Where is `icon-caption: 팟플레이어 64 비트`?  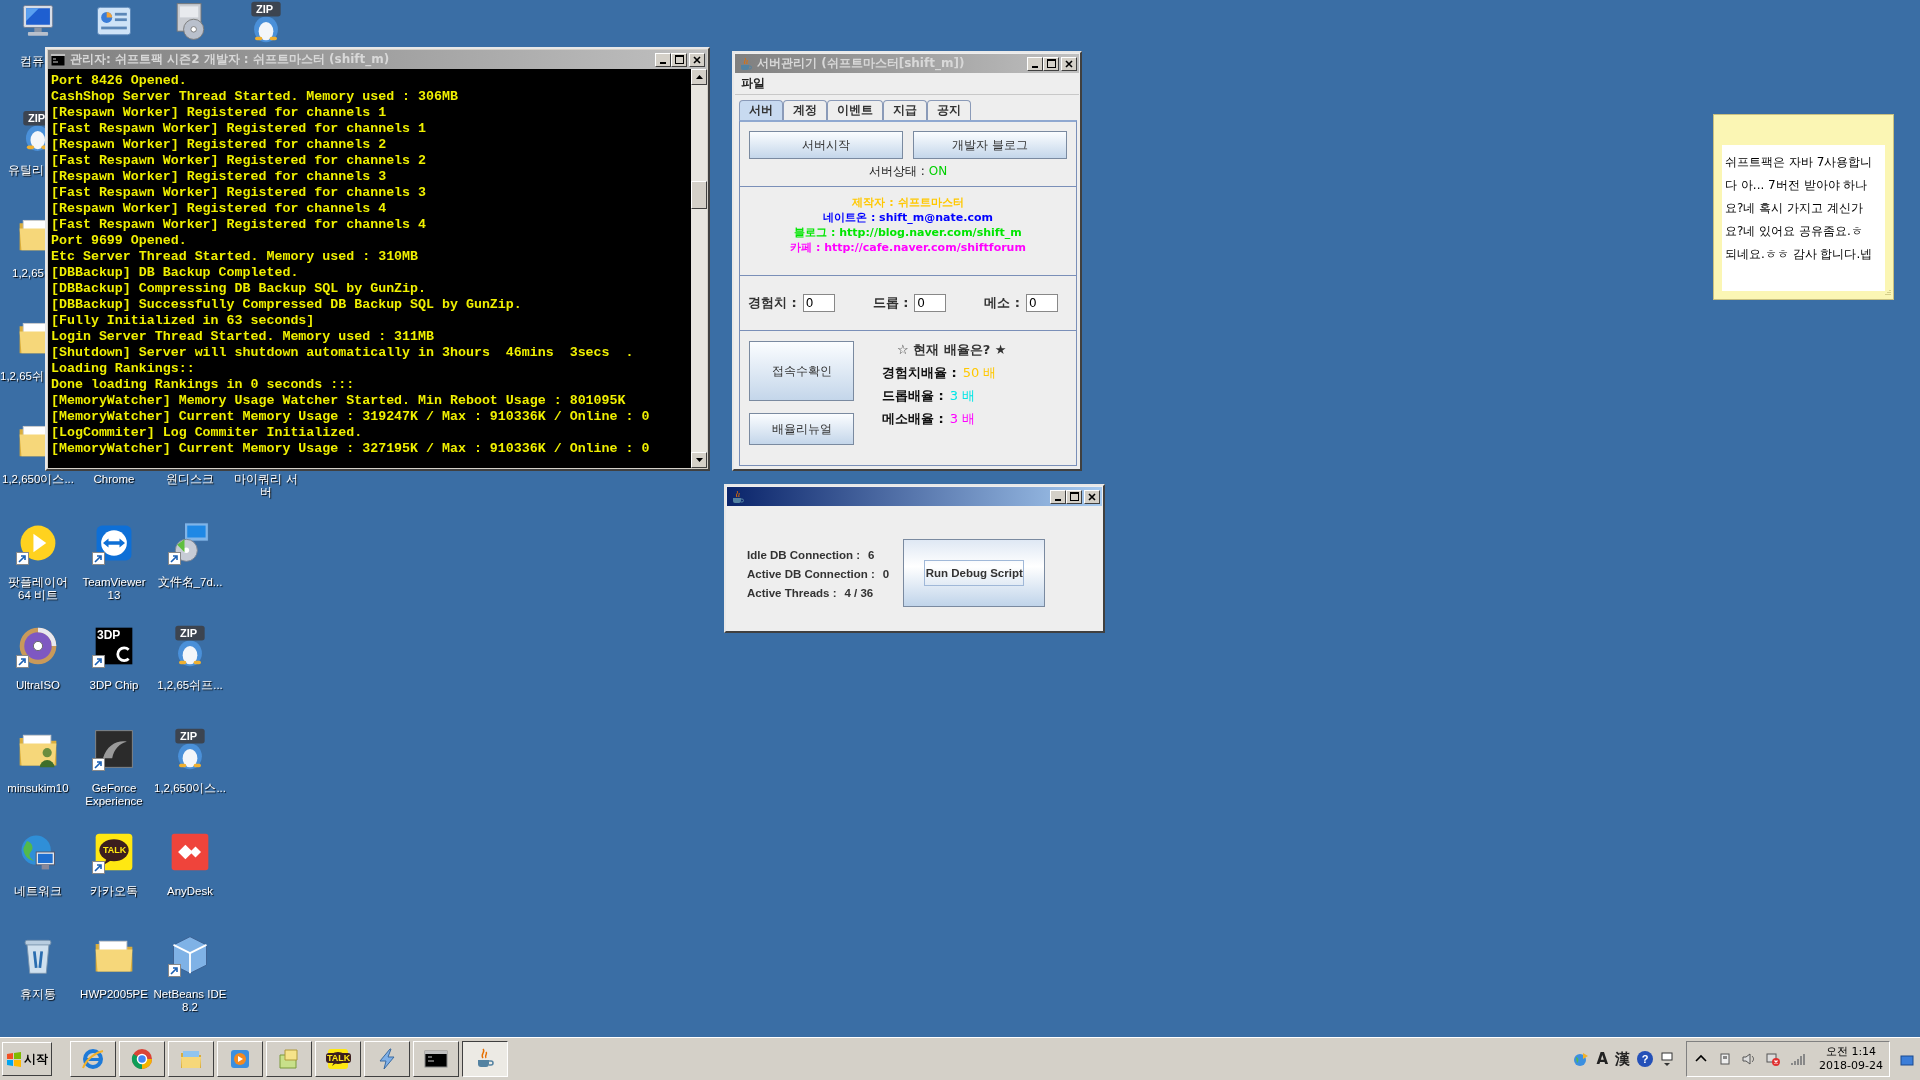
icon-caption: 팟플레이어 64 비트 is located at coordinates (38, 589).